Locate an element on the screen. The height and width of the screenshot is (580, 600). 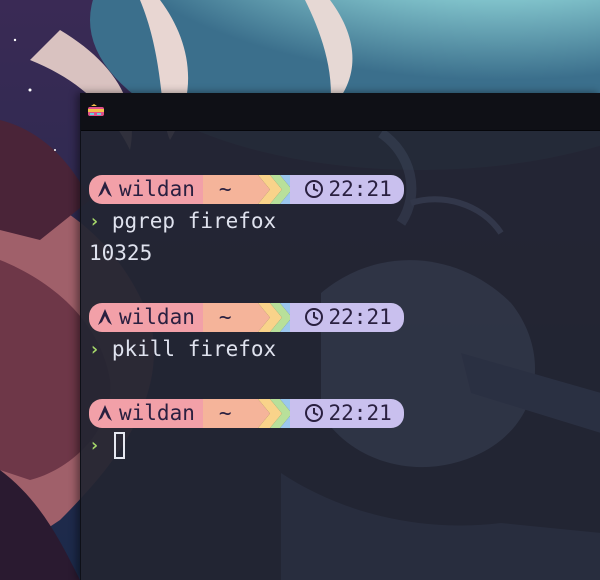
terminal-titlebar is located at coordinates (340, 112).